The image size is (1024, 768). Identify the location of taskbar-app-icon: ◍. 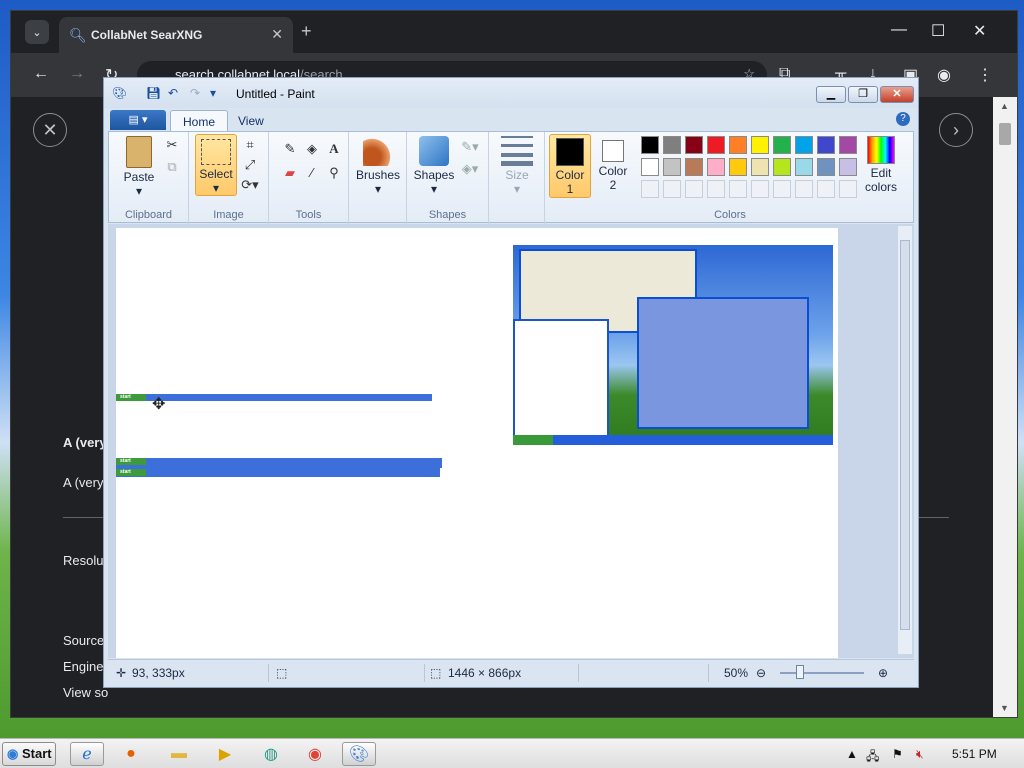
(271, 754).